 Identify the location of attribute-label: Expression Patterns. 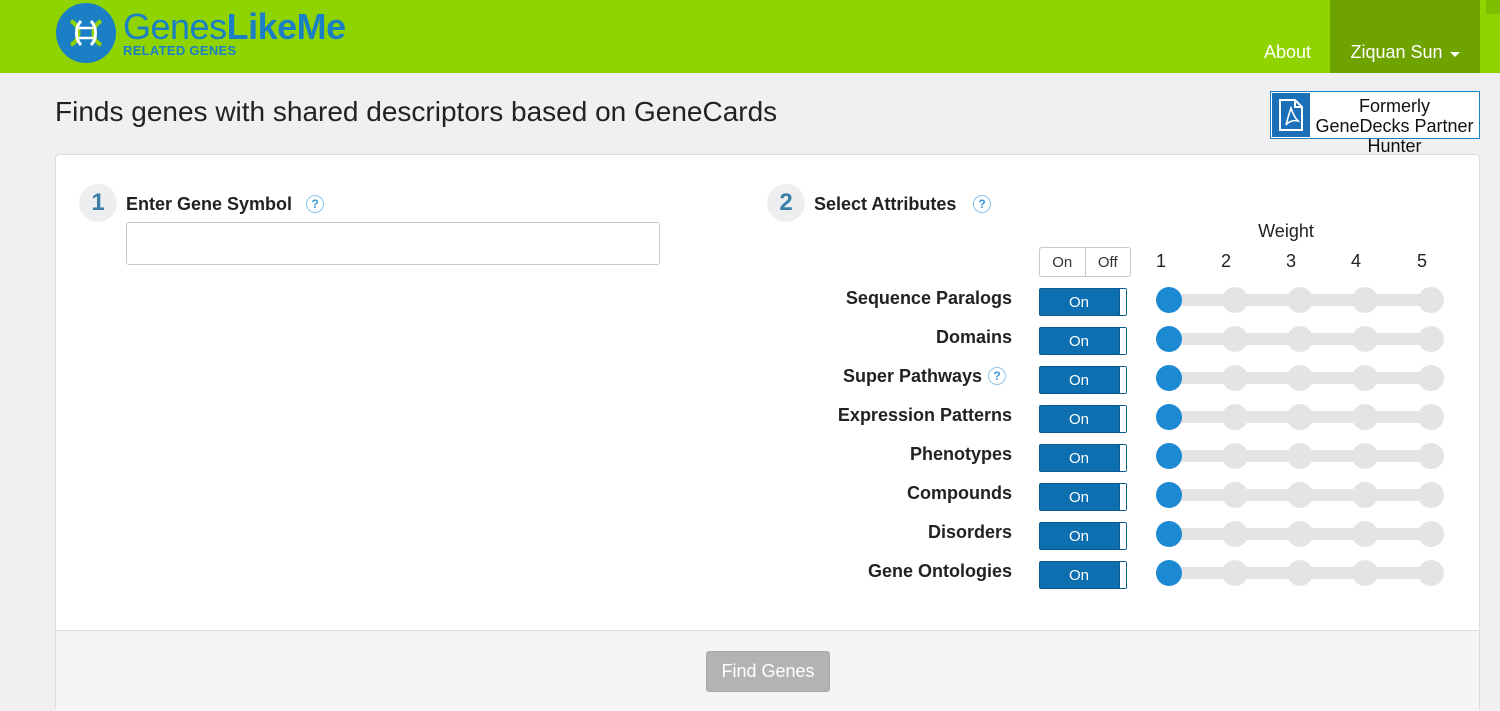
(924, 415).